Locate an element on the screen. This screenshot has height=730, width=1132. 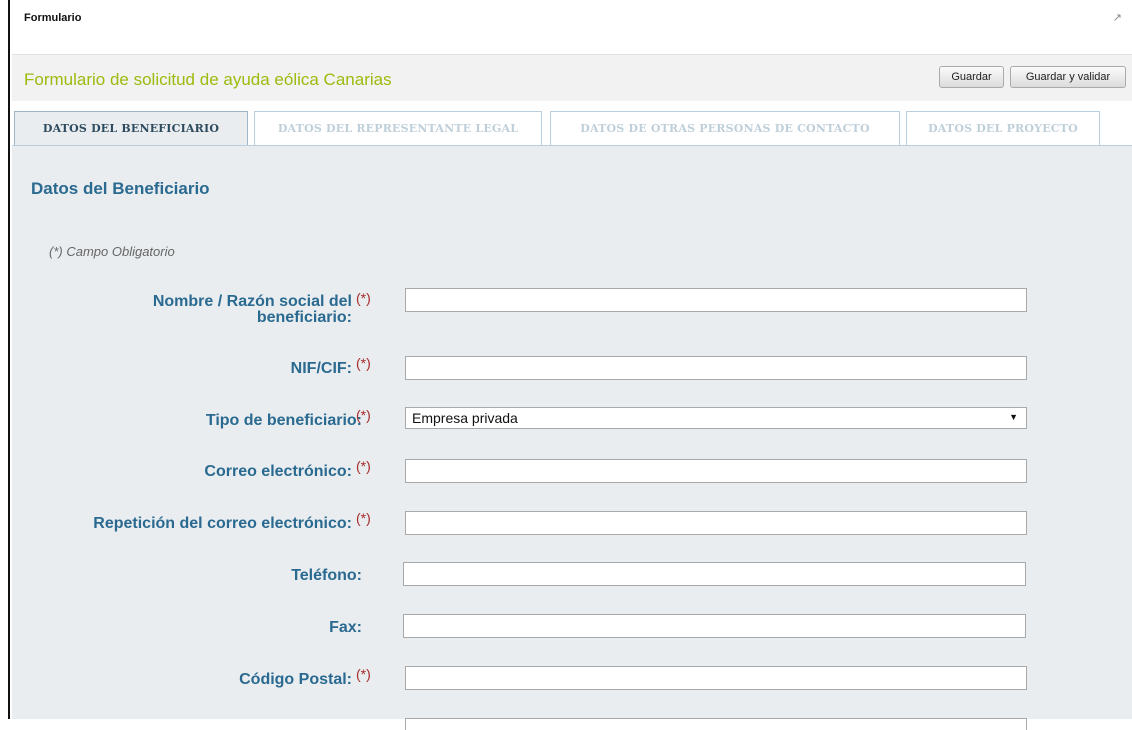
nombre-required-mark: (*) is located at coordinates (363, 298).